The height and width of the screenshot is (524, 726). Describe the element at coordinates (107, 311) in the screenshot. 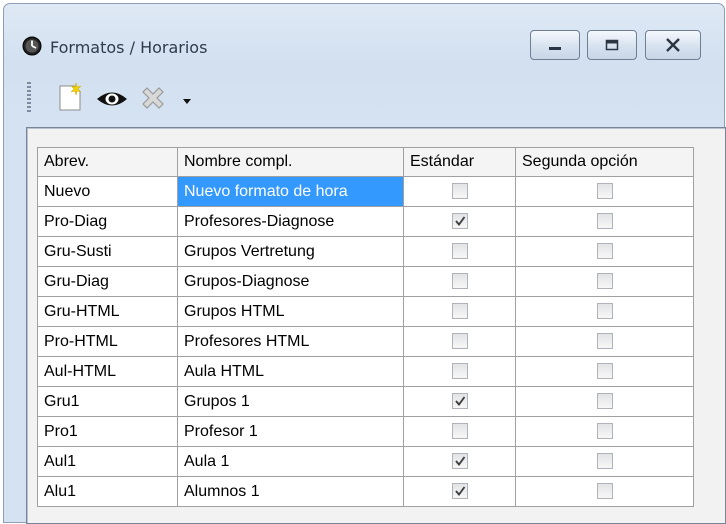

I see `cell-abrev: Gru-HTML` at that location.